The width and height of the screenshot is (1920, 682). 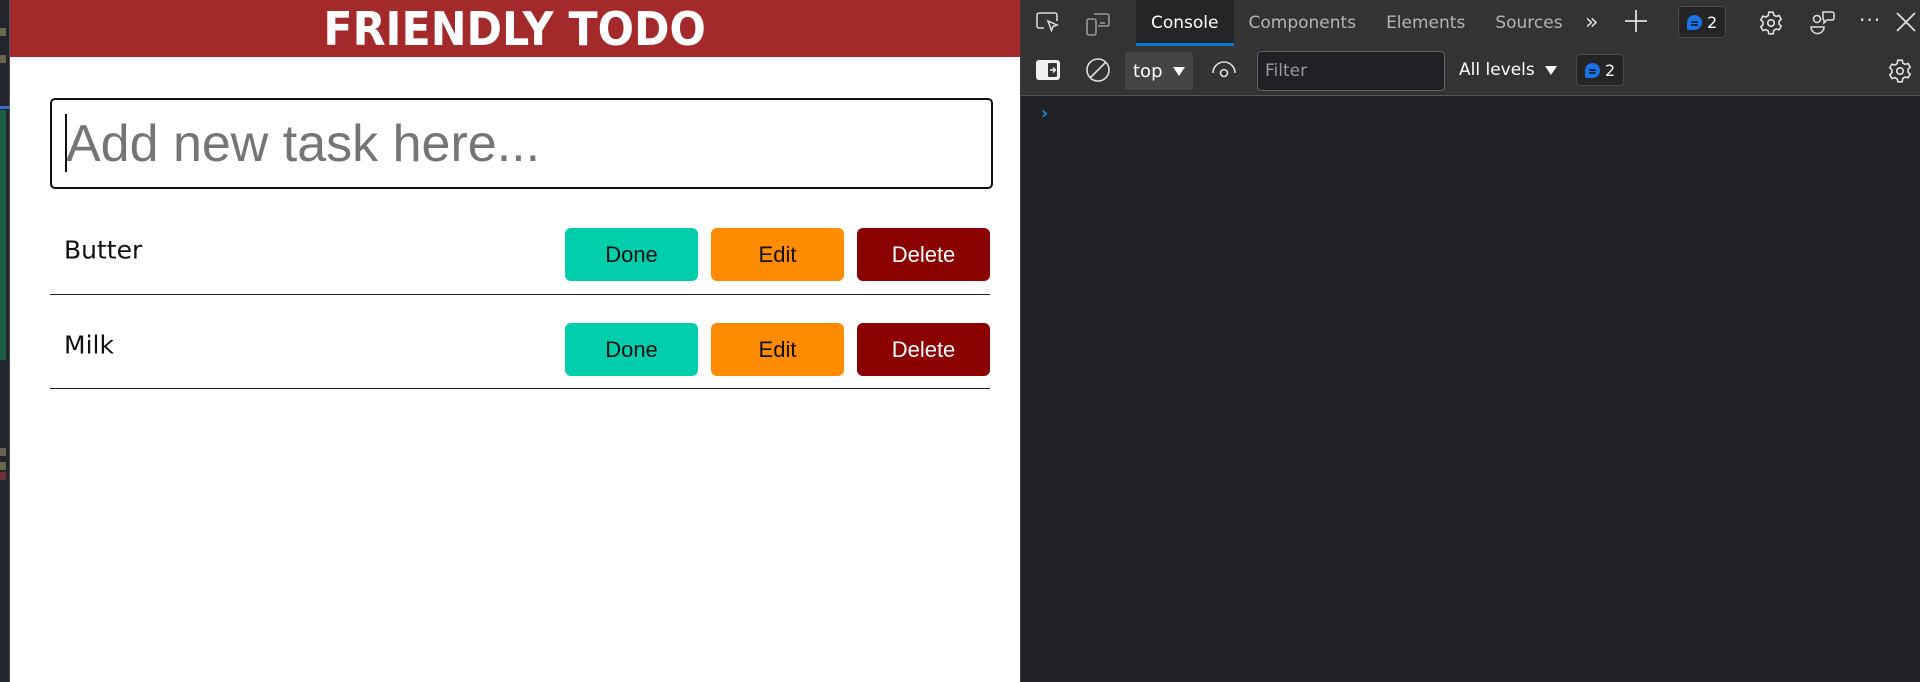 What do you see at coordinates (1098, 70) in the screenshot?
I see `clear-console-icon` at bounding box center [1098, 70].